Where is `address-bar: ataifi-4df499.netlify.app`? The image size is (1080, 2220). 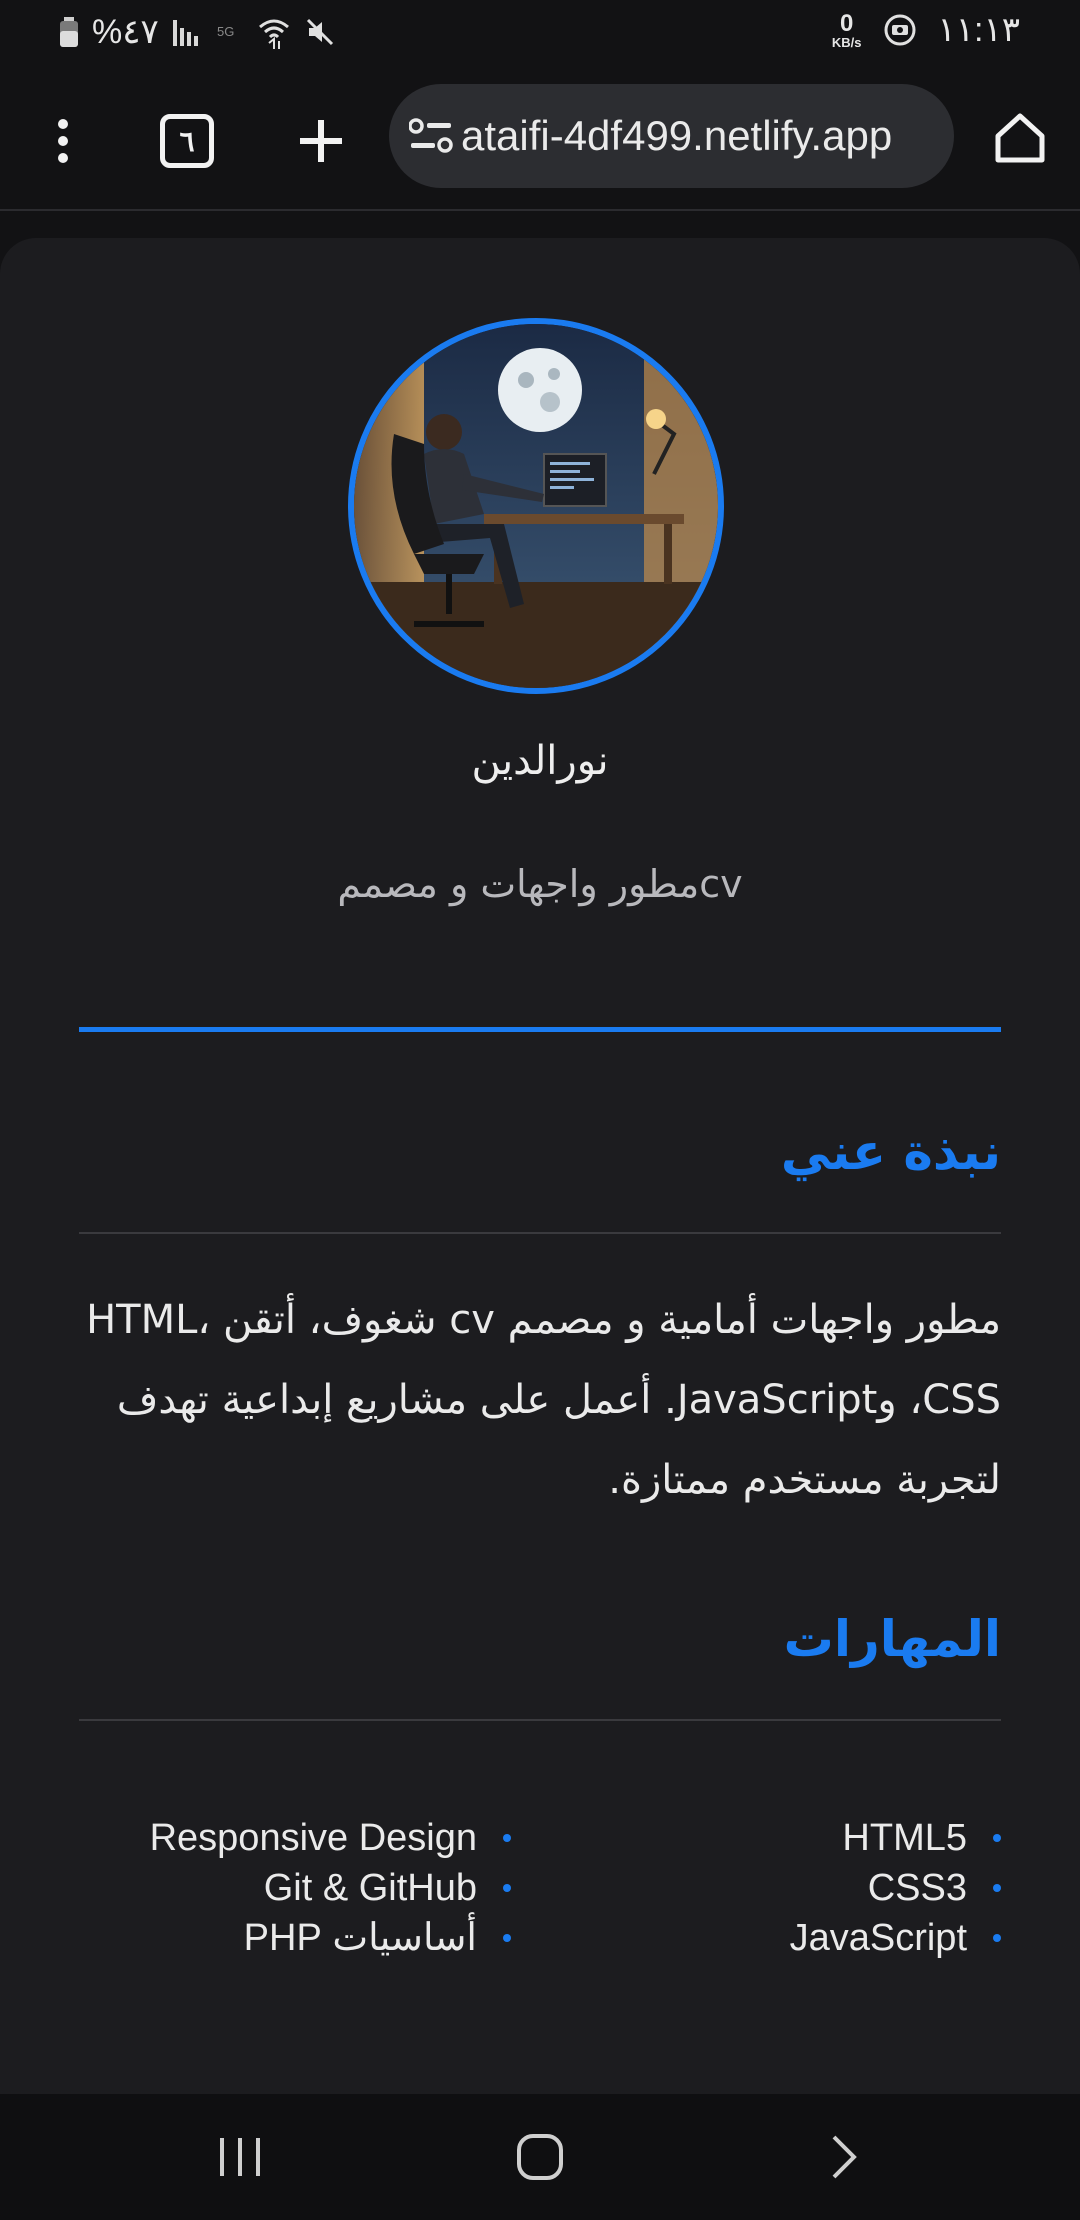
address-bar: ataifi-4df499.netlify.app is located at coordinates (671, 136).